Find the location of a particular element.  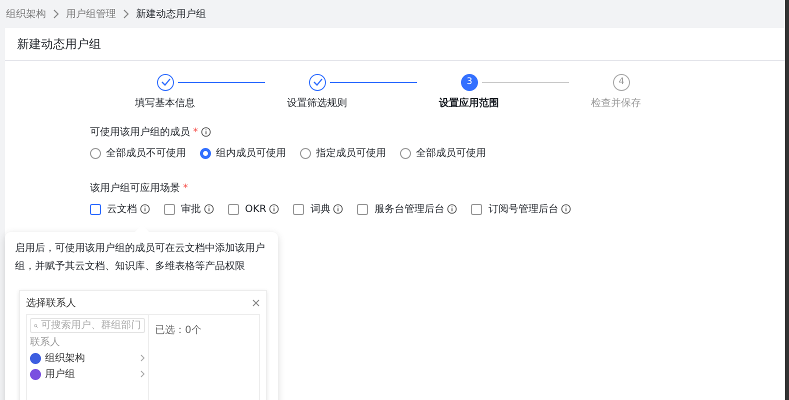

breadcrumb-item: 用户组管理 is located at coordinates (91, 14).